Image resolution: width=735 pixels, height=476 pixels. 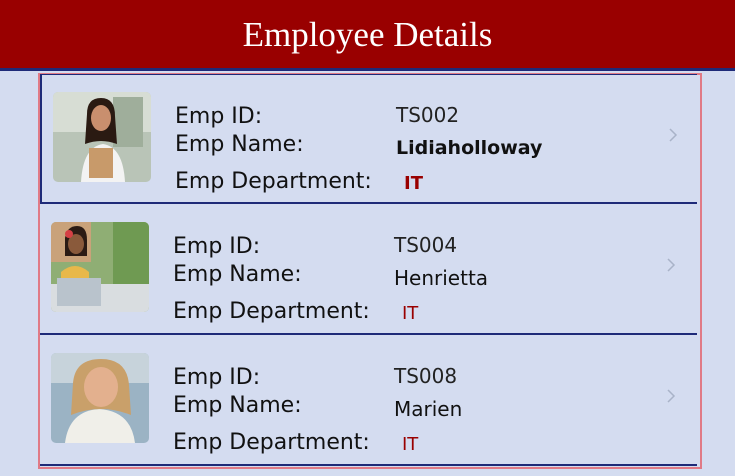 I want to click on emp-name-value: Henrietta, so click(x=441, y=278).